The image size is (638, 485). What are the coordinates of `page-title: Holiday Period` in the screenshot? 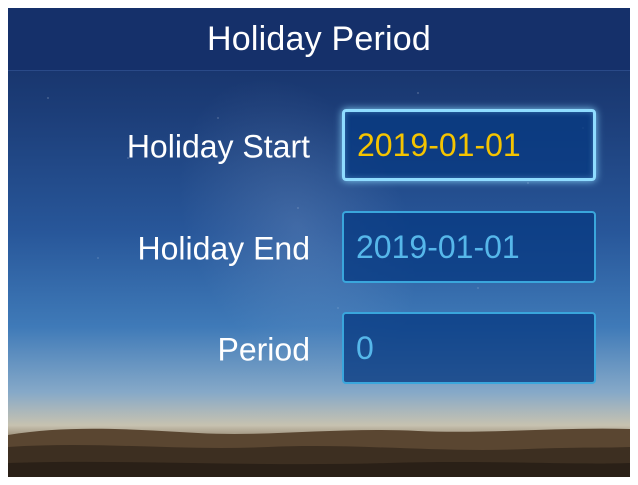 It's located at (319, 38).